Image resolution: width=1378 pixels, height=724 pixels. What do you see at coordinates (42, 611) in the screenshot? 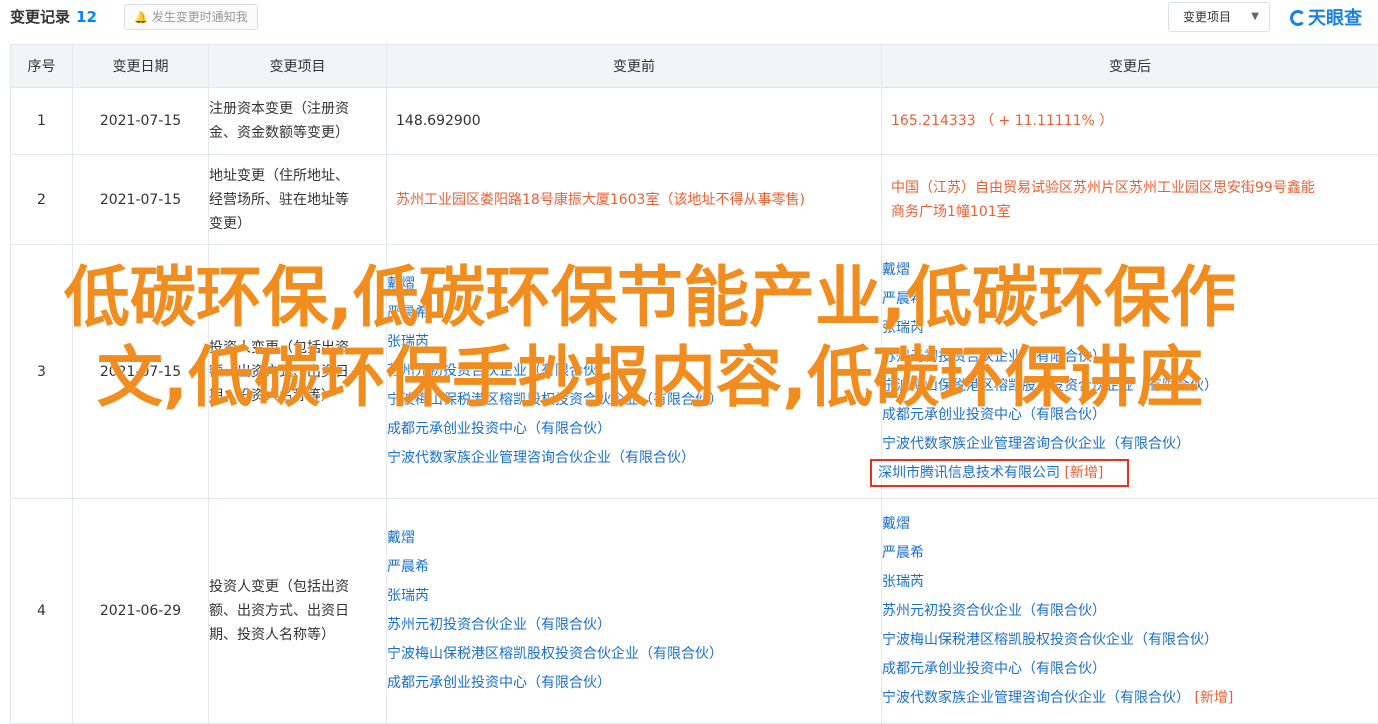
I see `row-no: 4` at bounding box center [42, 611].